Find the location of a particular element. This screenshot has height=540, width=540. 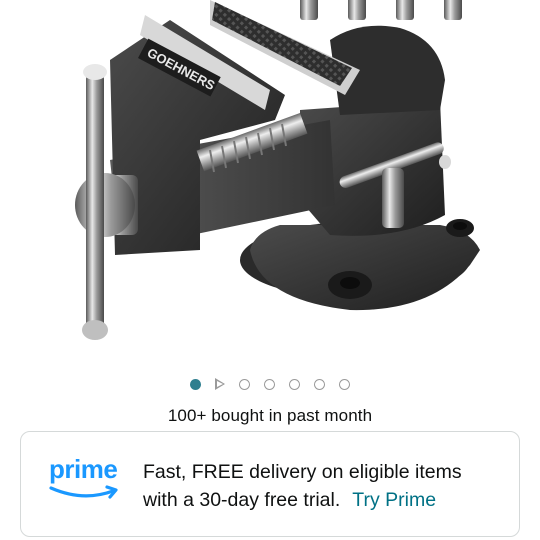

prime-logo: prime is located at coordinates (87, 478).